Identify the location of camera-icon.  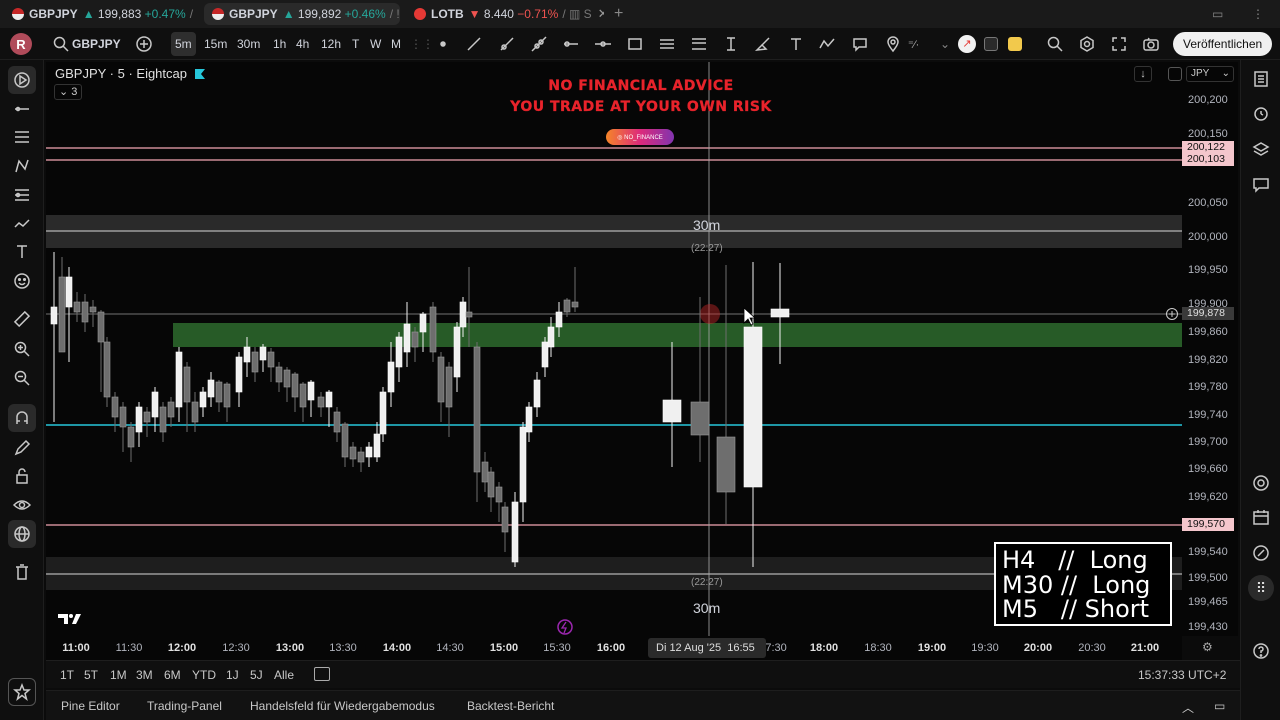
(1151, 44).